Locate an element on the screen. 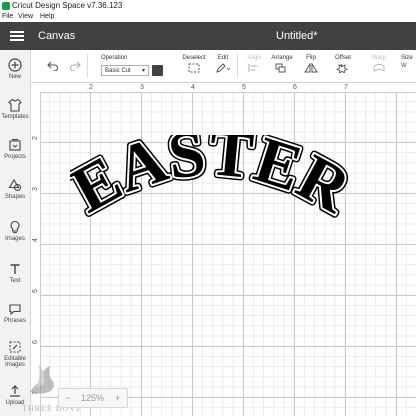  sidebar-item-new: New is located at coordinates (15, 69).